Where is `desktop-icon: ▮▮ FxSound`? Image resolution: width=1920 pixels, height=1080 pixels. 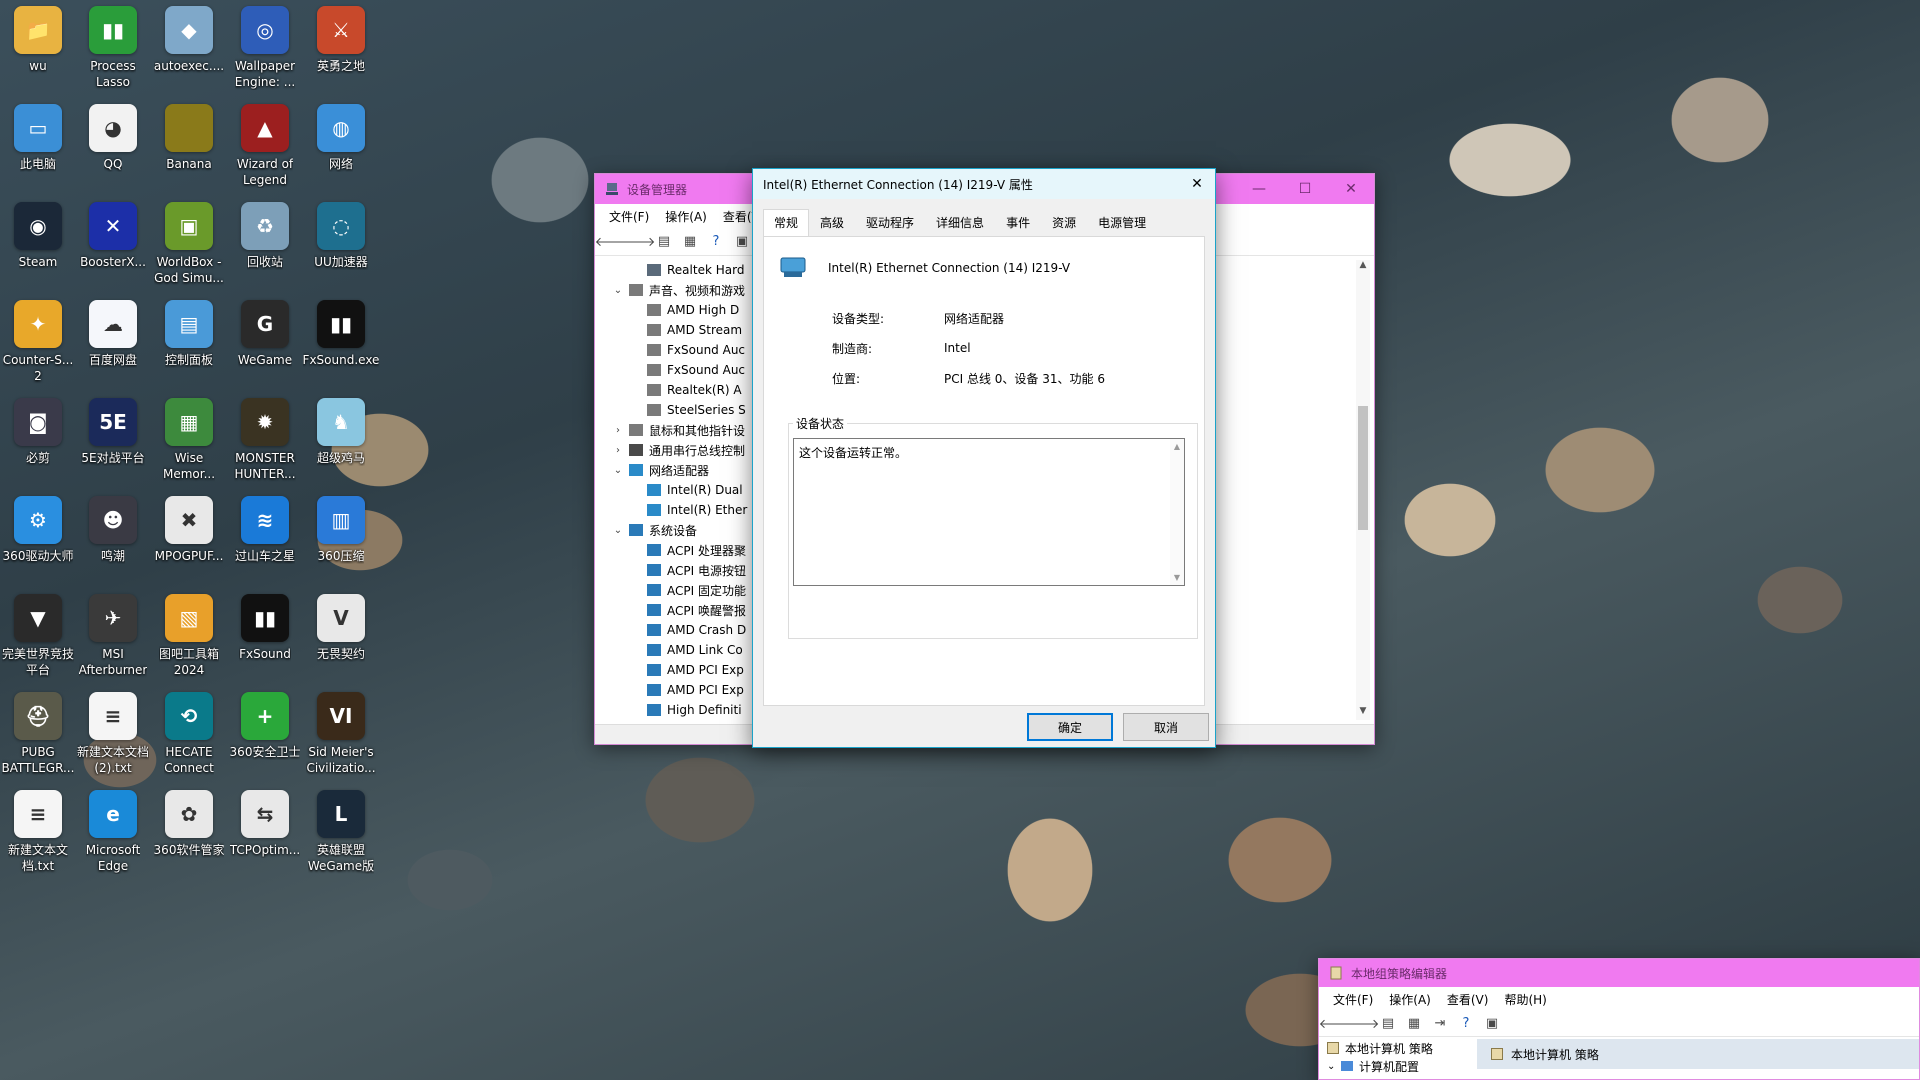
desktop-icon: ▮▮ FxSound is located at coordinates (265, 628).